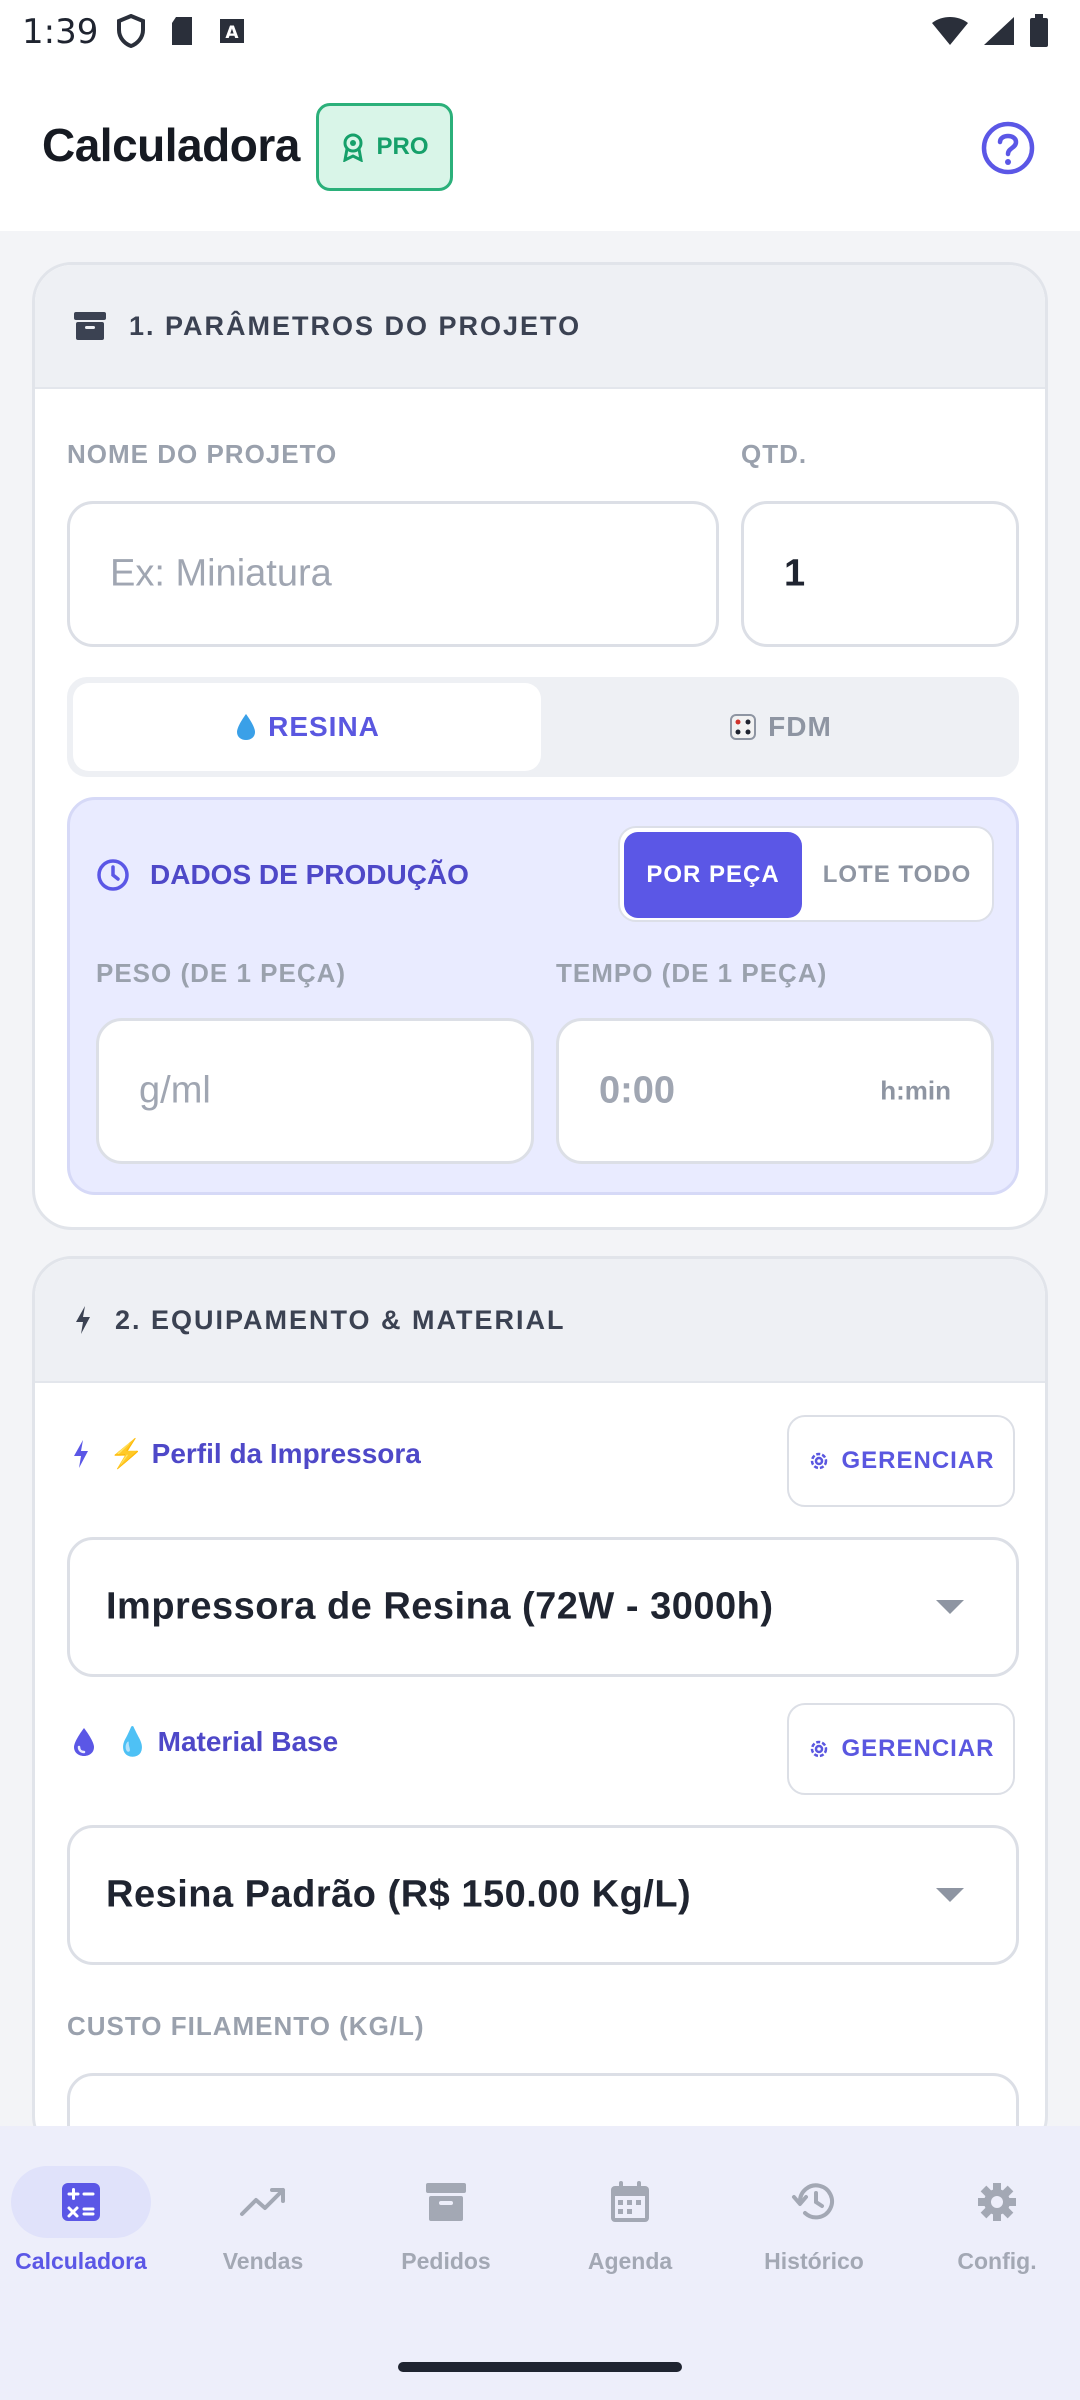  What do you see at coordinates (440, 1606) in the screenshot?
I see `printer-select-value: Impressora de Resina (72W - 3000h)` at bounding box center [440, 1606].